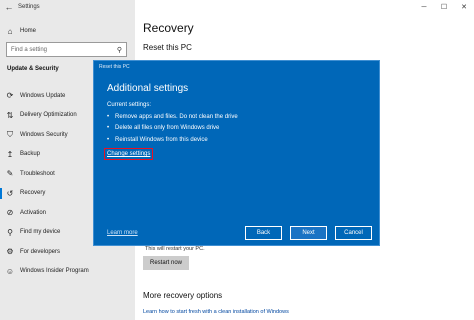 The image size is (474, 320). I want to click on sidebar-item-label: Windows Update, so click(43, 95).